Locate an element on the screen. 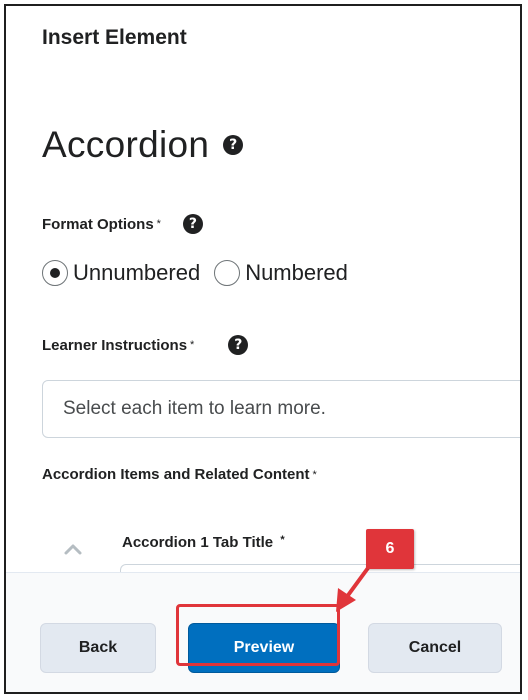 The width and height of the screenshot is (528, 700). radio-selected-dot is located at coordinates (55, 273).